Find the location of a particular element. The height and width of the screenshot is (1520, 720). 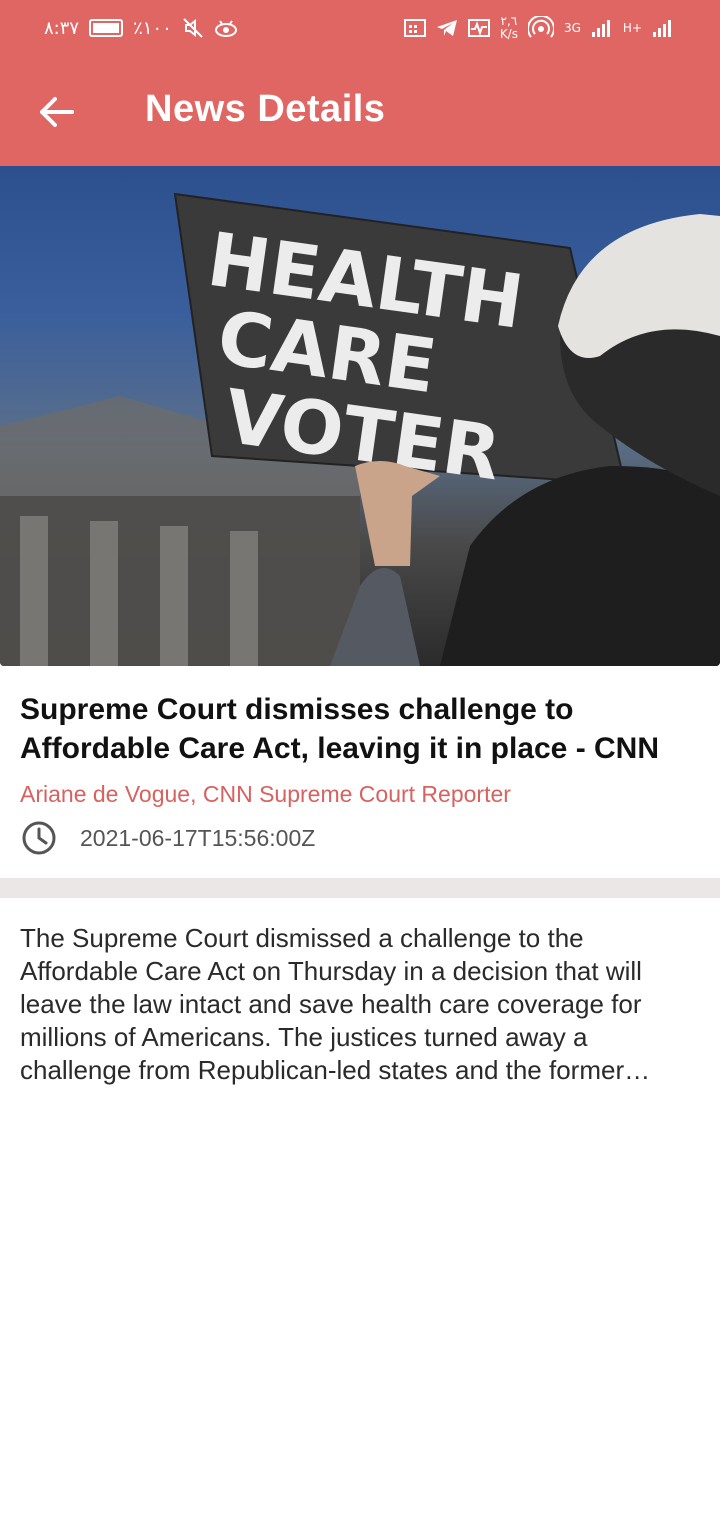

telegram-icon is located at coordinates (447, 28).